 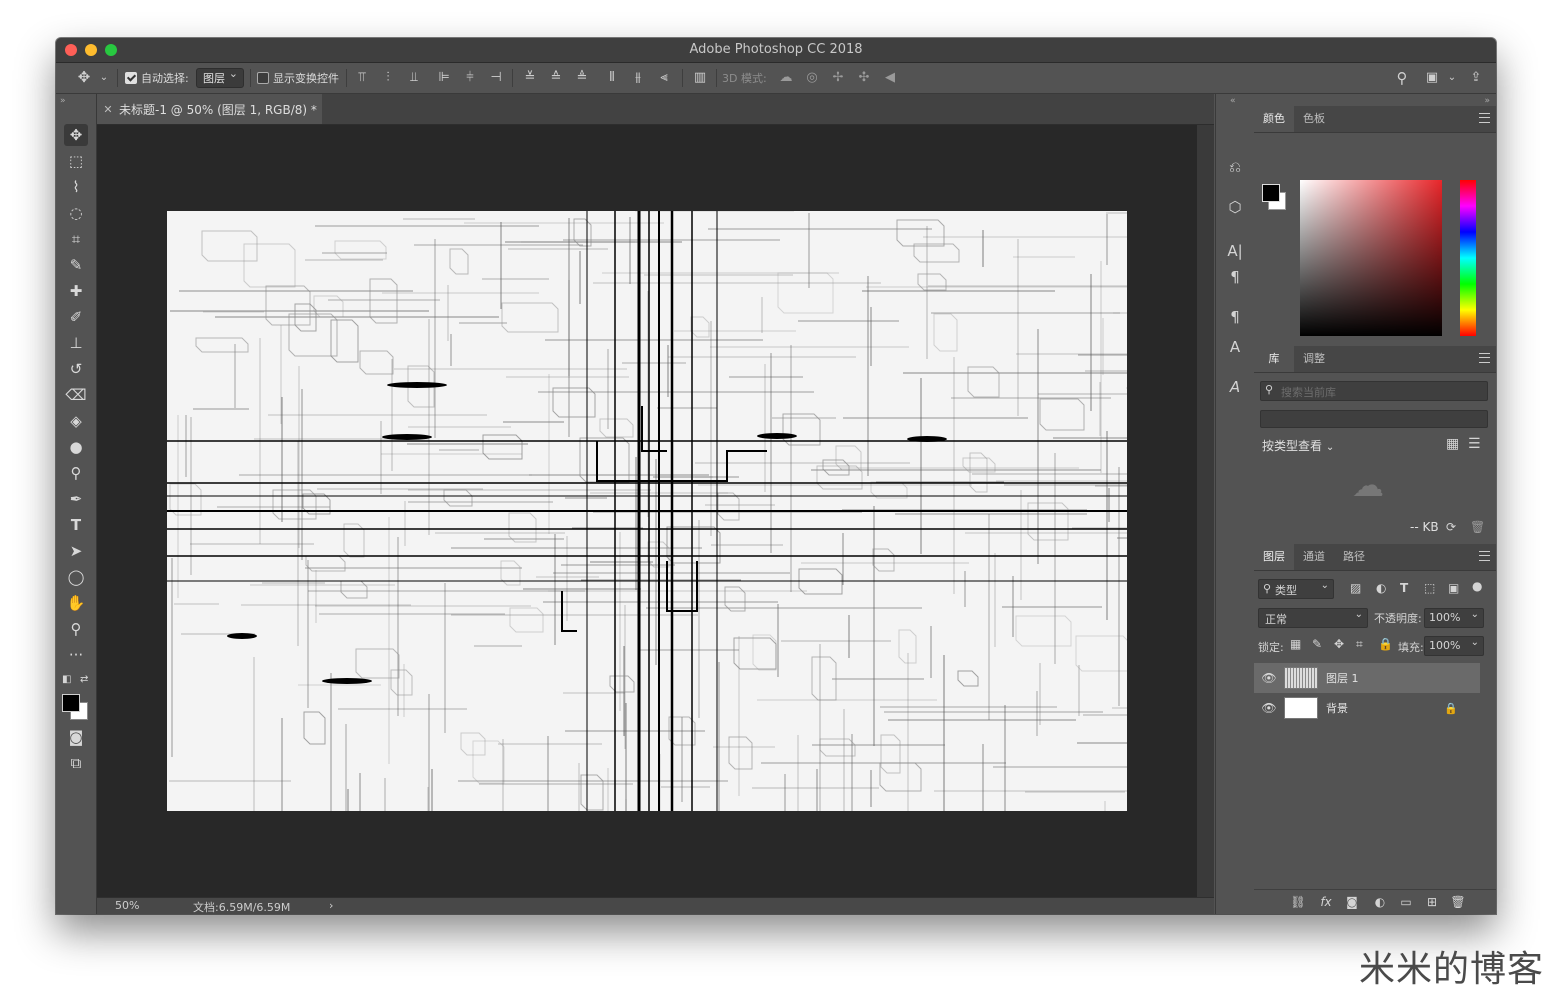 What do you see at coordinates (1385, 644) in the screenshot?
I see `lock-all-icon: 🔒` at bounding box center [1385, 644].